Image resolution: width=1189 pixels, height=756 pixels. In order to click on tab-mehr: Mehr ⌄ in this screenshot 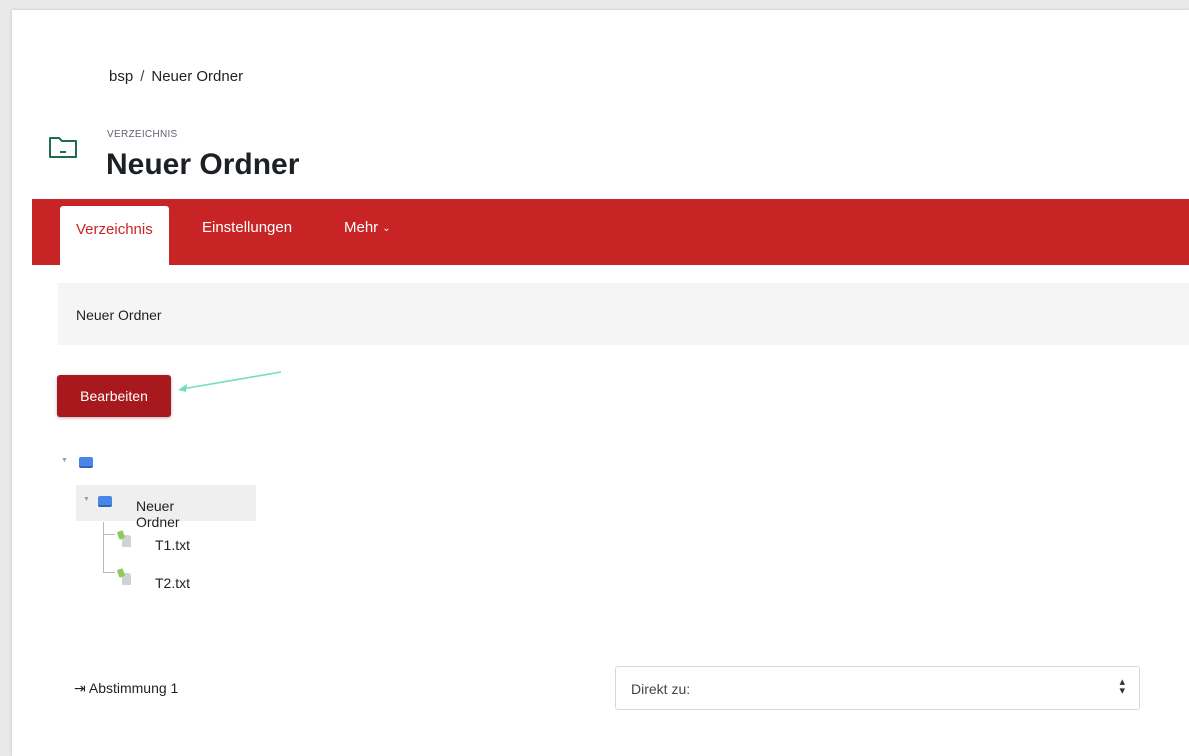, I will do `click(367, 232)`.